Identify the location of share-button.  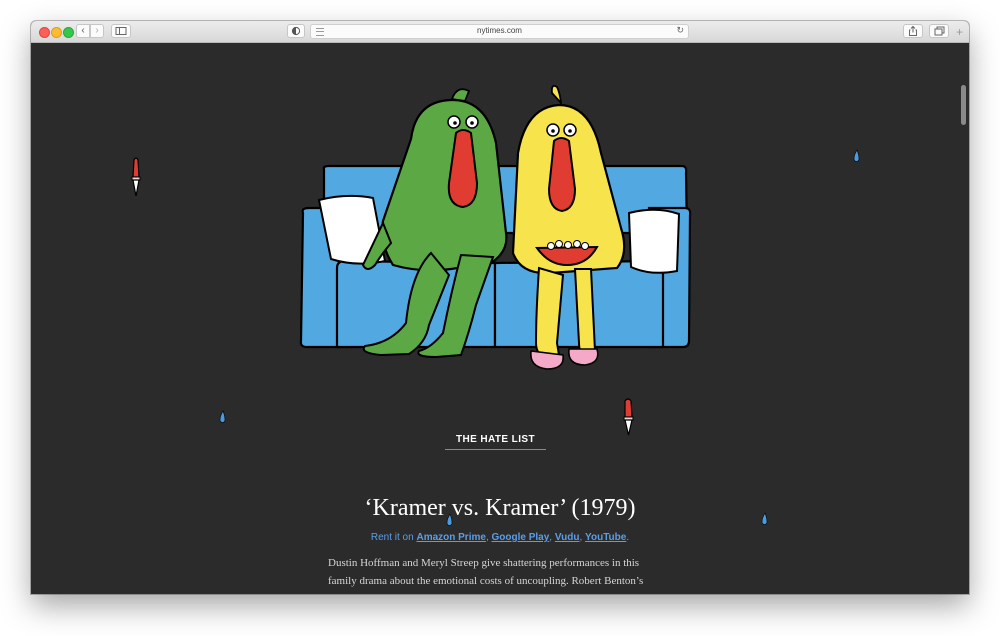
(913, 31).